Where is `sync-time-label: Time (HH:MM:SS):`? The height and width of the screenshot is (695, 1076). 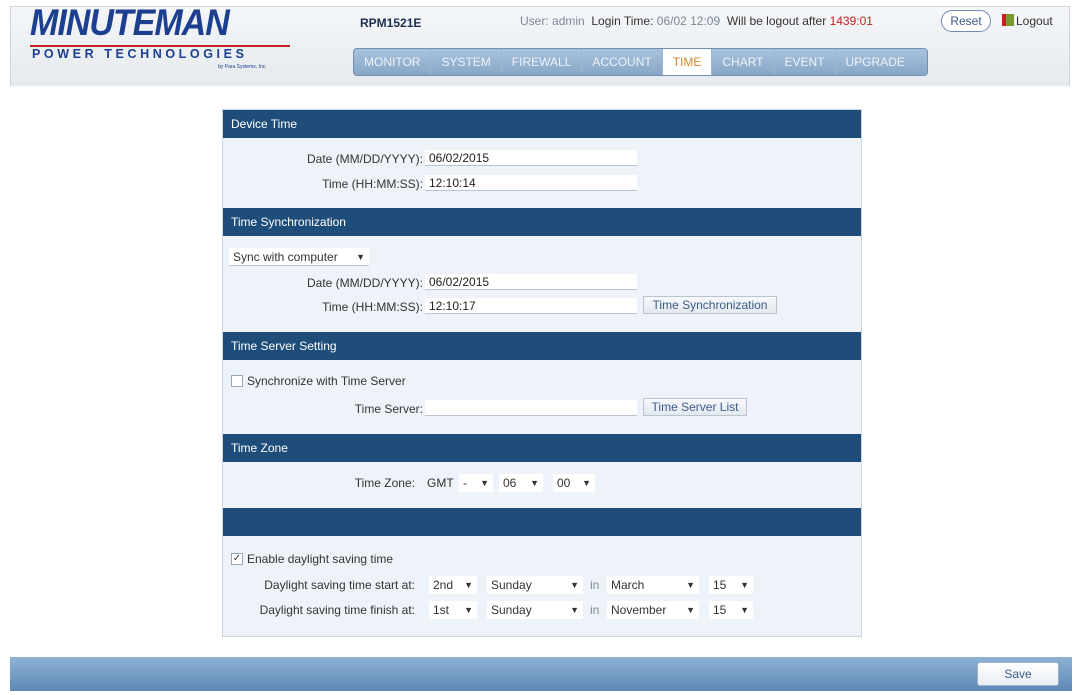 sync-time-label: Time (HH:MM:SS): is located at coordinates (372, 307).